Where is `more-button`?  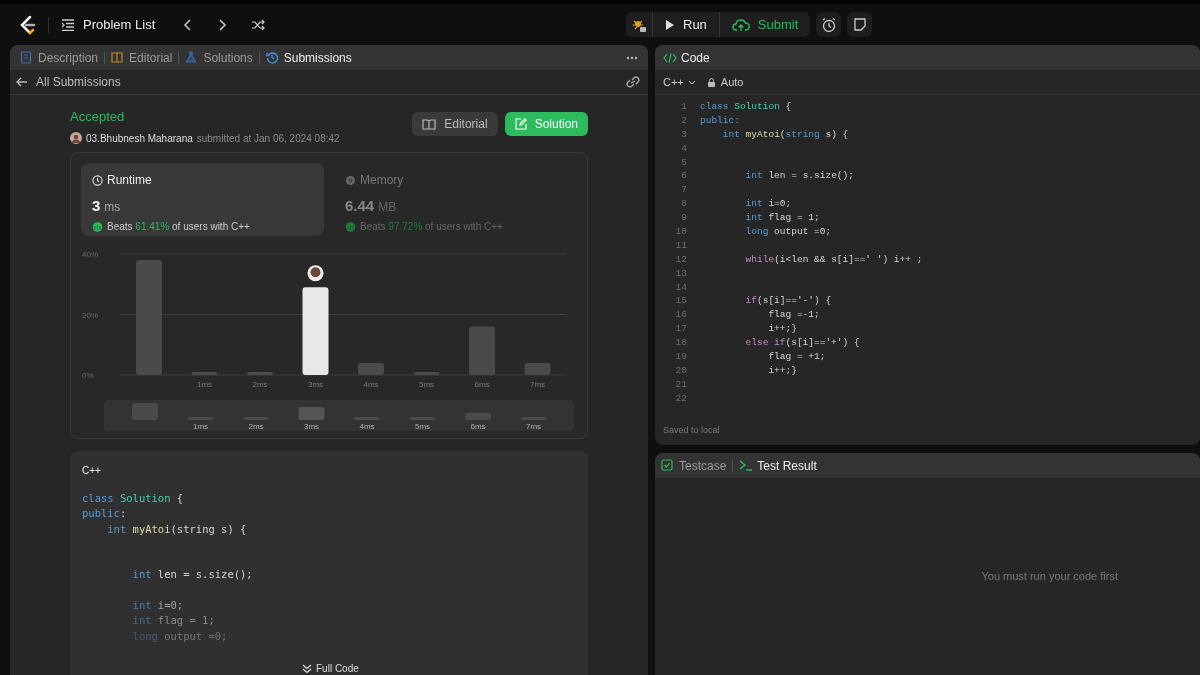 more-button is located at coordinates (632, 57).